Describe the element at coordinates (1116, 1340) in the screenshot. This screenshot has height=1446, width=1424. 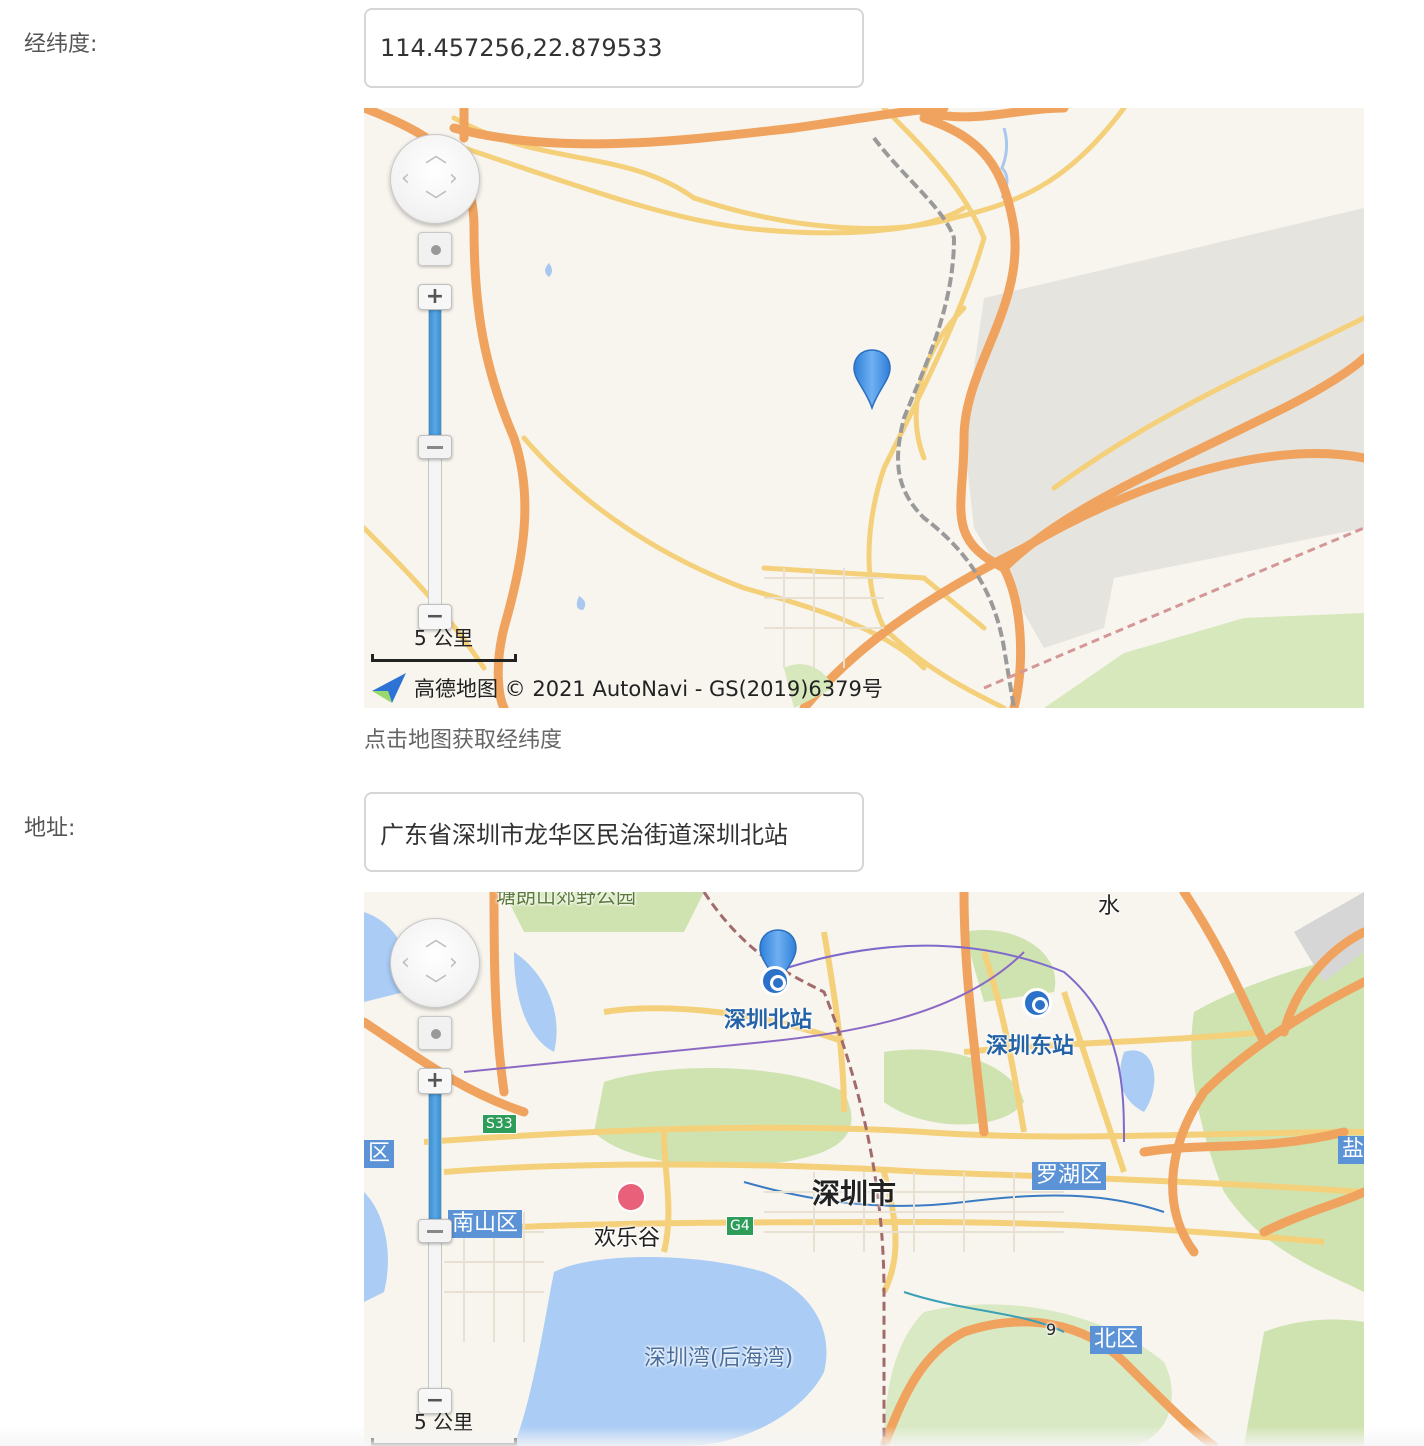
I see `north-district-label: 北区` at that location.